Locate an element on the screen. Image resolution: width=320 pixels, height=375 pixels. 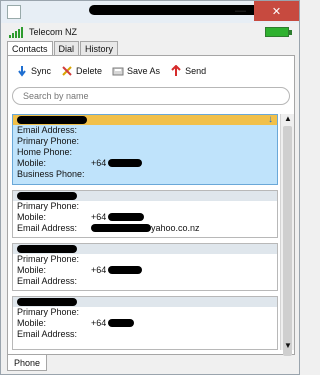
save-icon is located at coordinates (118, 71).